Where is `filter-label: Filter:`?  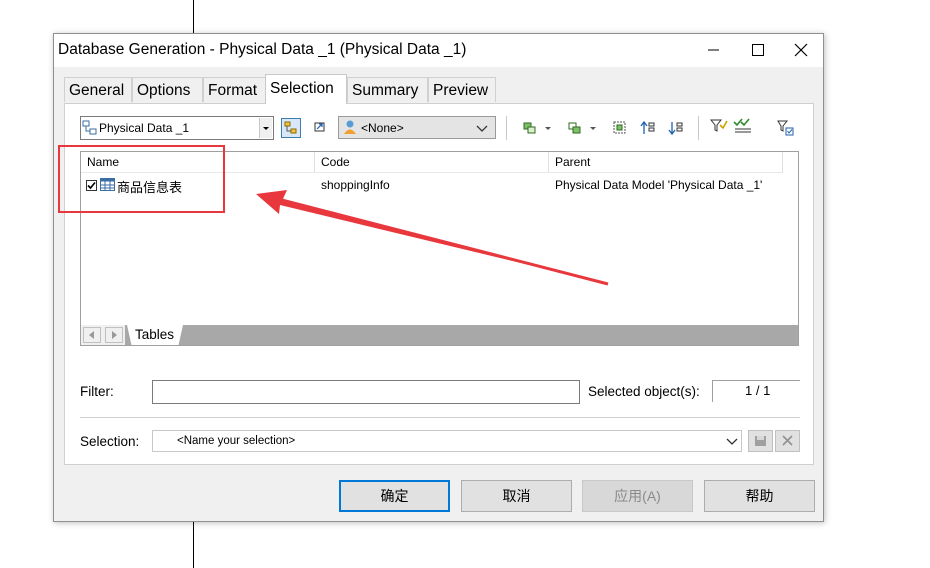
filter-label: Filter: is located at coordinates (97, 391).